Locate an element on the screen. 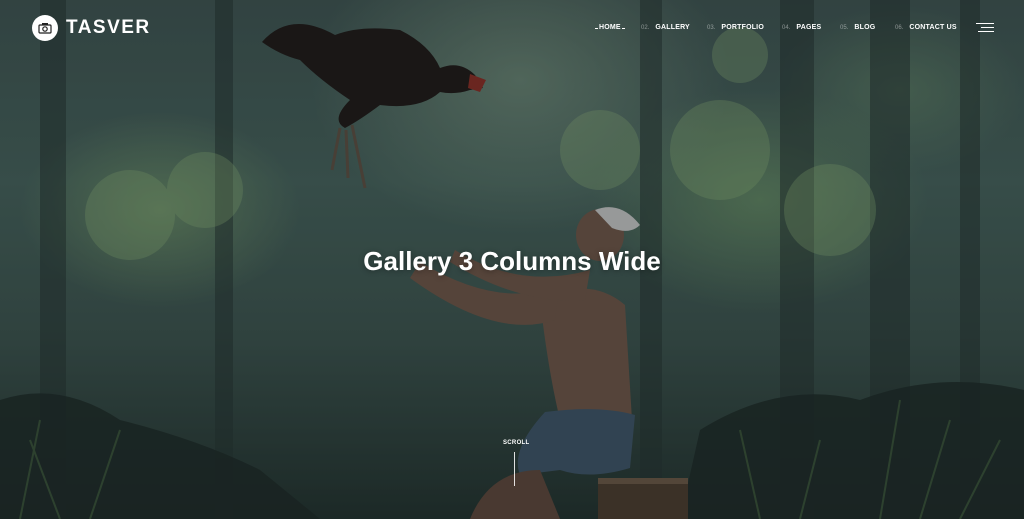 This screenshot has height=519, width=1024. nav-item-home: HOME is located at coordinates (610, 27).